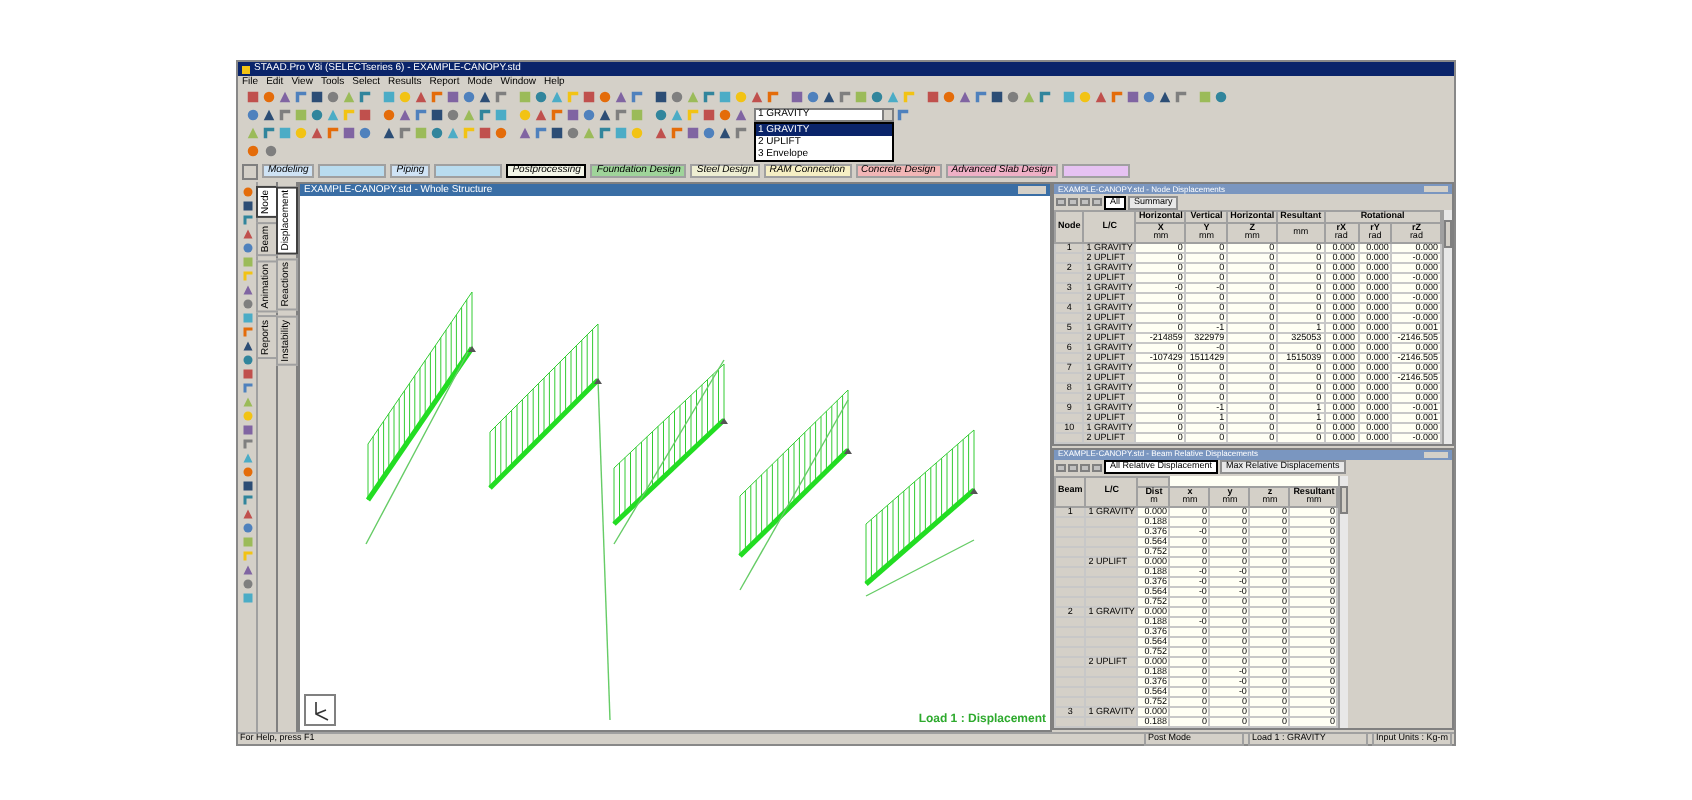  What do you see at coordinates (1436, 454) in the screenshot?
I see `window-controls-icon` at bounding box center [1436, 454].